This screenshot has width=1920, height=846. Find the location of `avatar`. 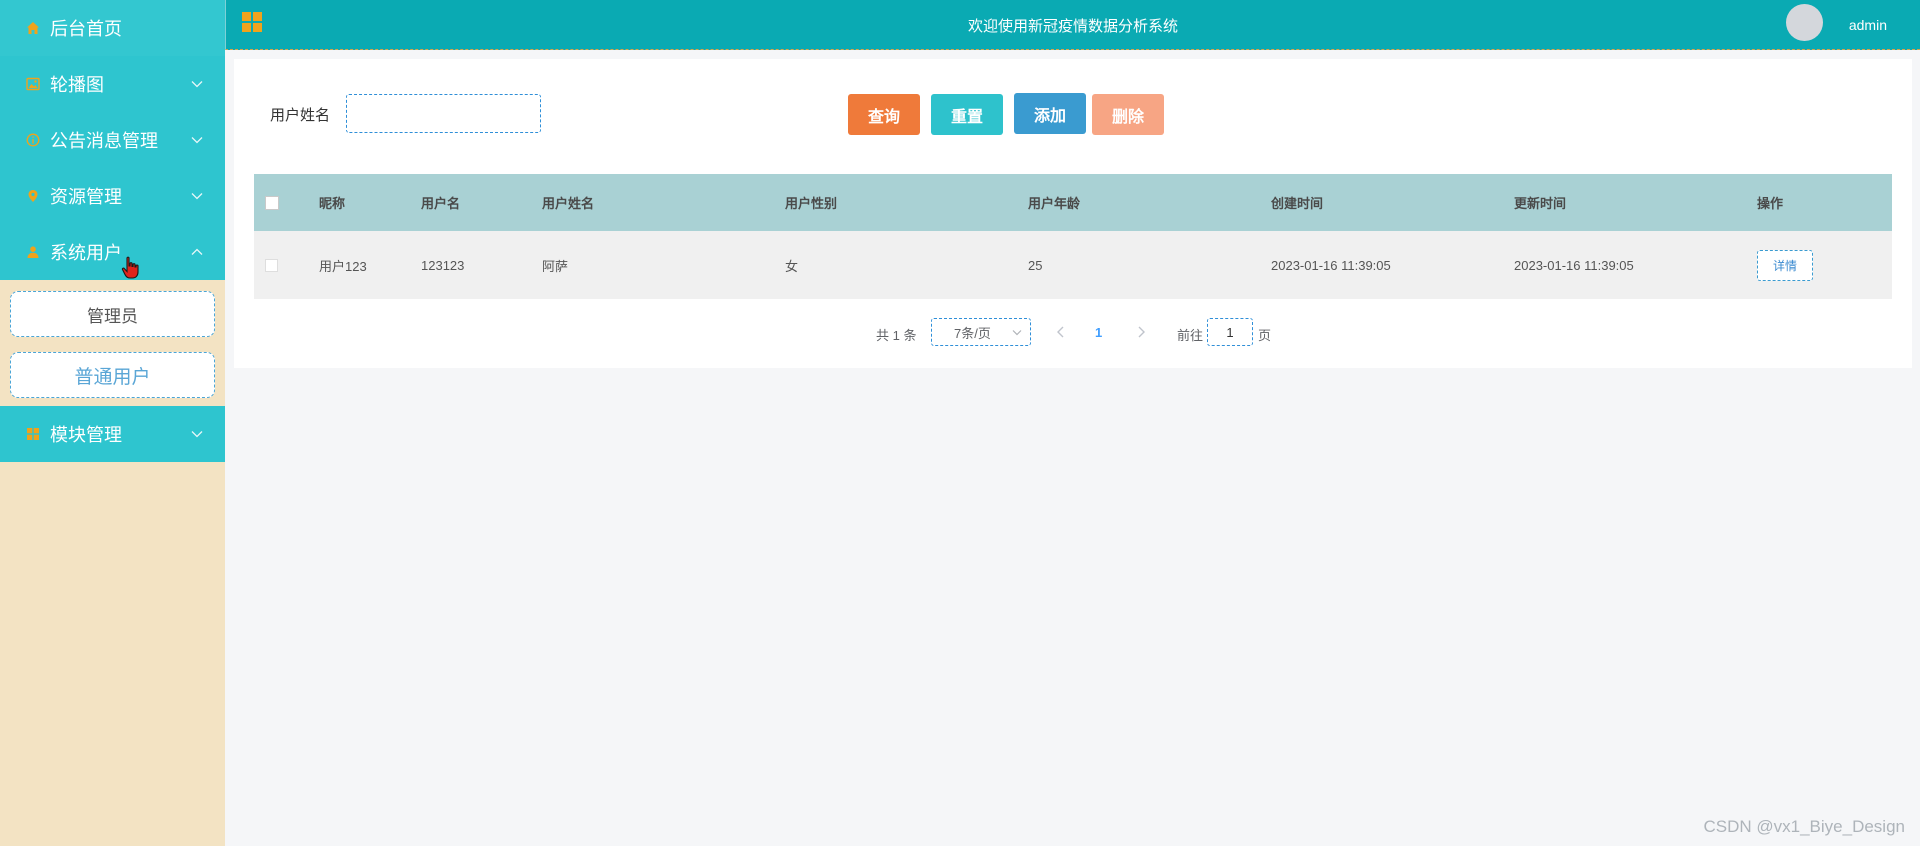

avatar is located at coordinates (1804, 22).